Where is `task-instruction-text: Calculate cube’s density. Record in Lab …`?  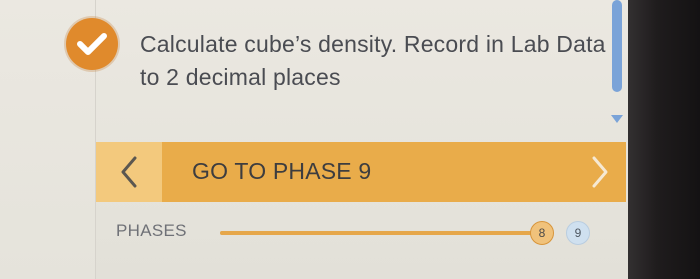
task-instruction-text: Calculate cube’s density. Record in Lab … is located at coordinates (373, 60).